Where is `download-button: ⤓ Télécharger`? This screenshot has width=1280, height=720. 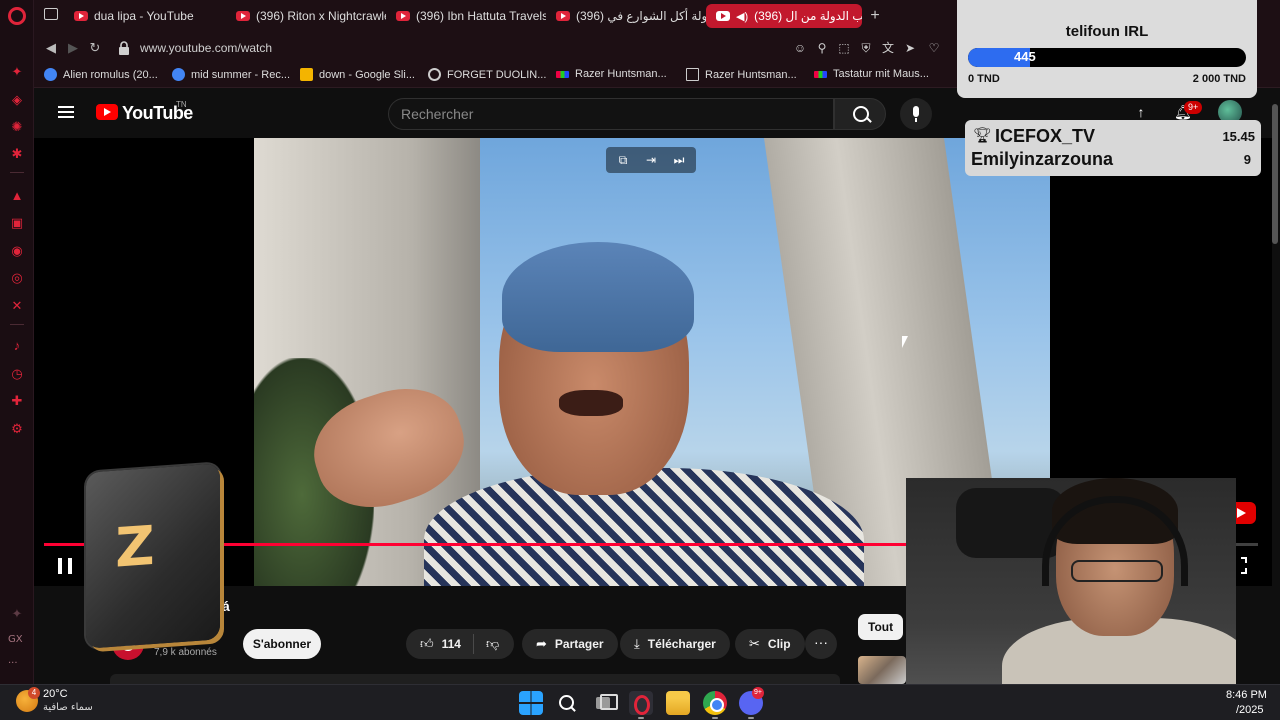
download-button: ⤓ Télécharger is located at coordinates (675, 644).